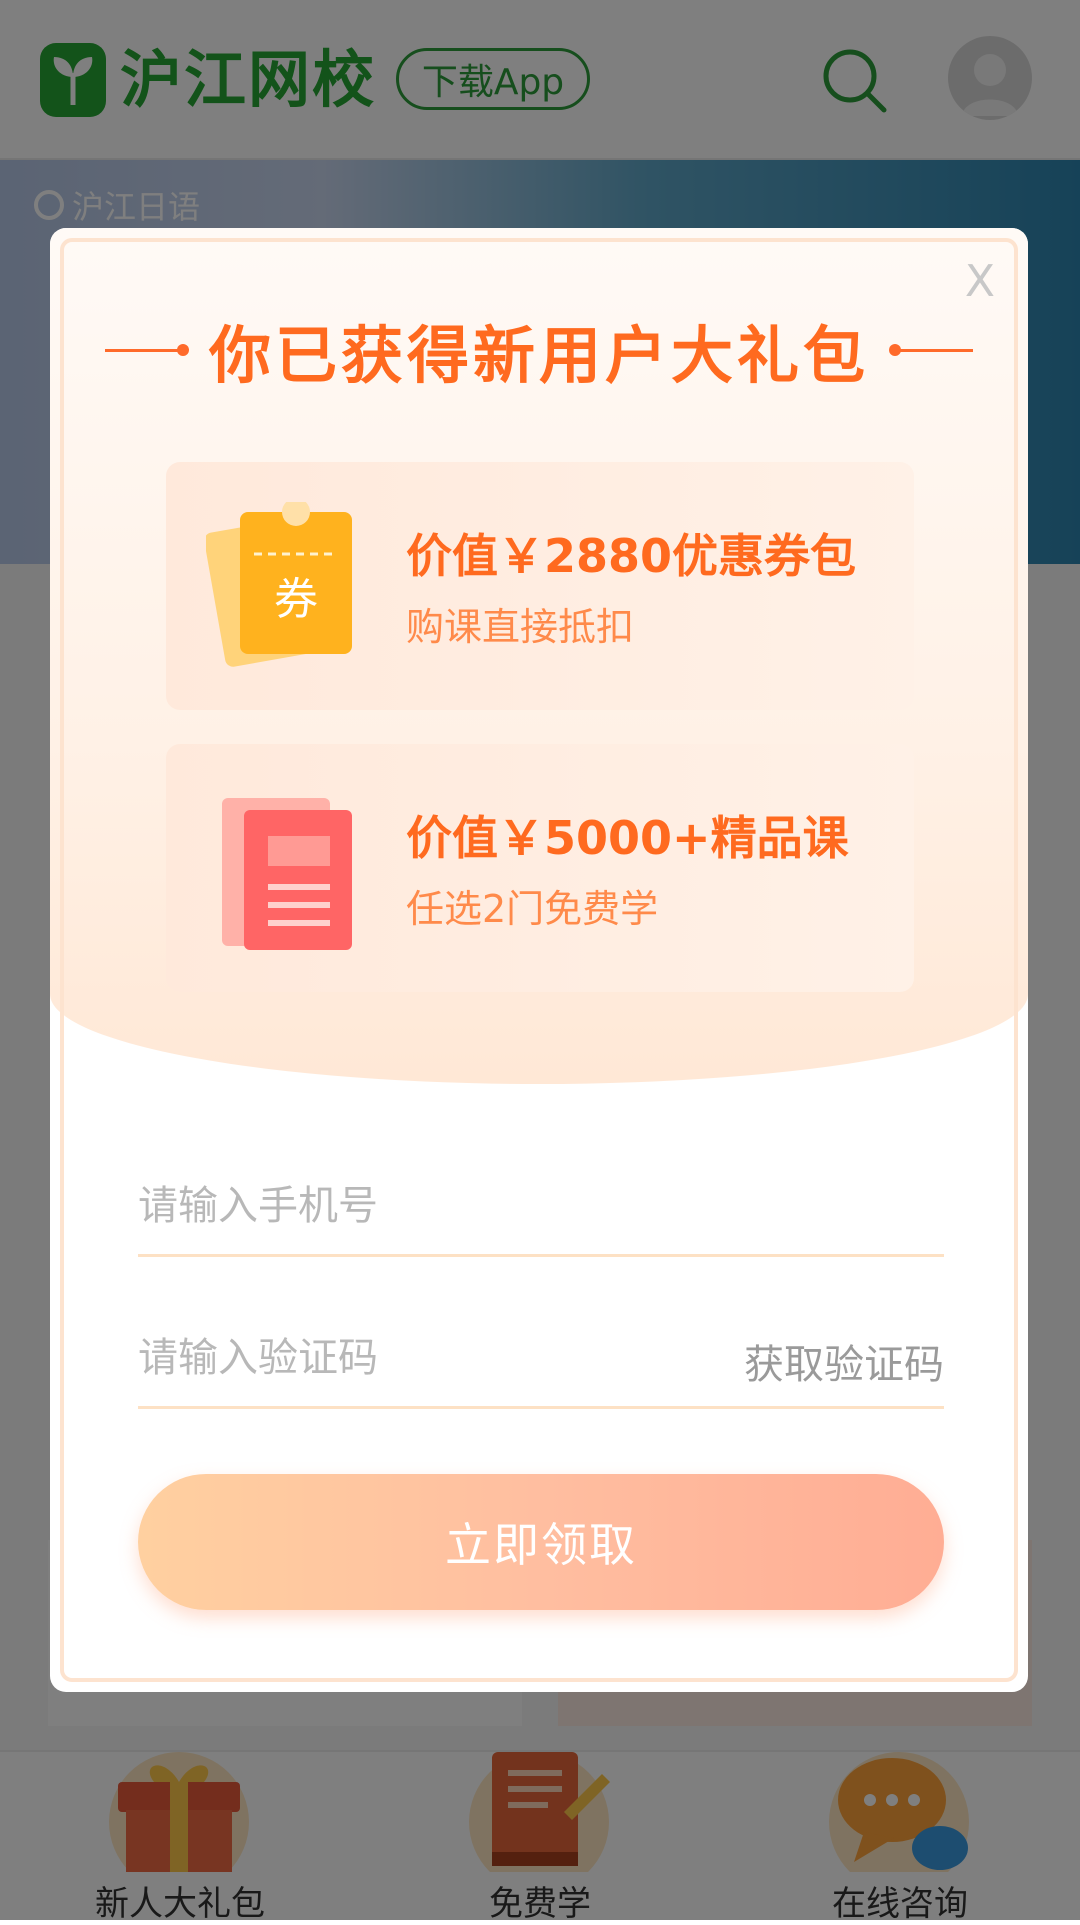 The height and width of the screenshot is (1925, 1080). Describe the element at coordinates (146, 349) in the screenshot. I see `title-divider-left` at that location.